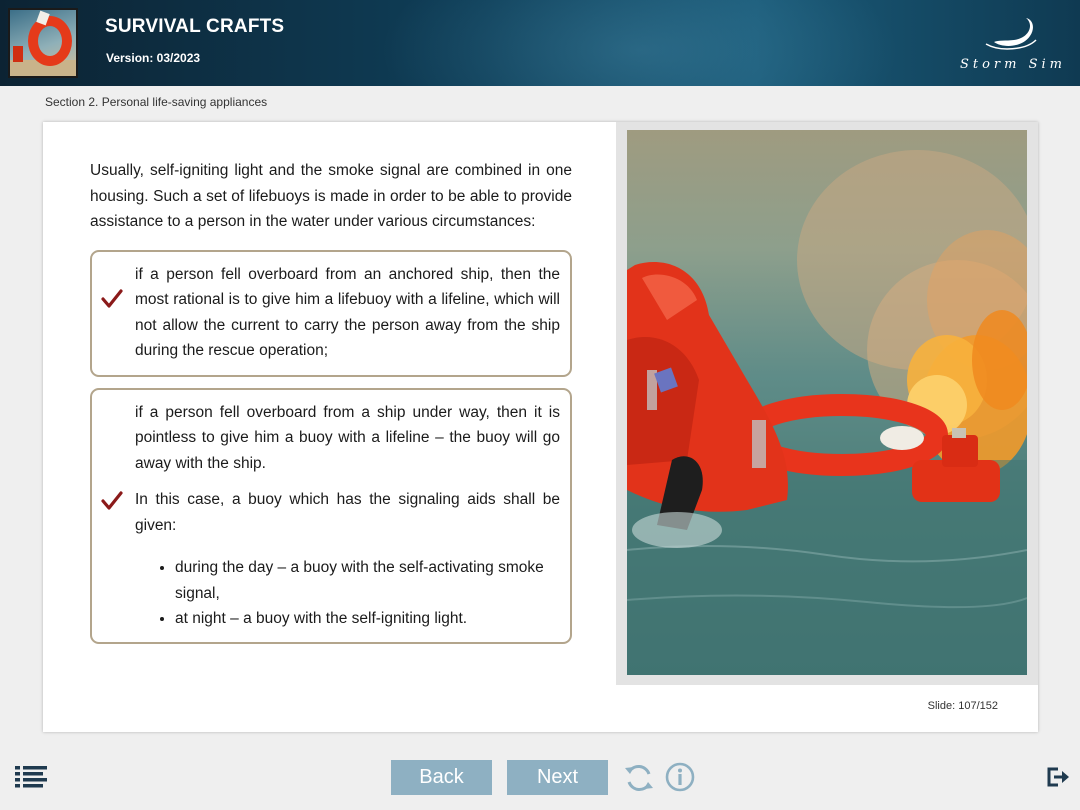 Image resolution: width=1080 pixels, height=810 pixels. What do you see at coordinates (195, 26) in the screenshot?
I see `course-title: SURVIVAL CRAFTS` at bounding box center [195, 26].